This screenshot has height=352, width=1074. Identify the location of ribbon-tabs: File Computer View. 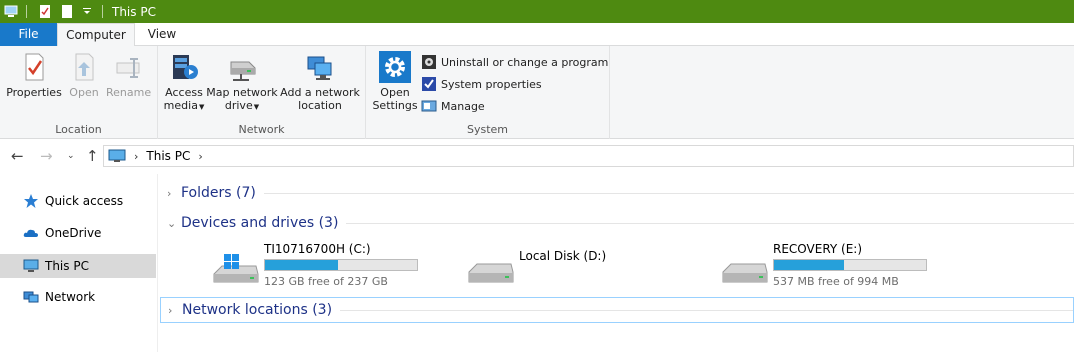
(537, 35).